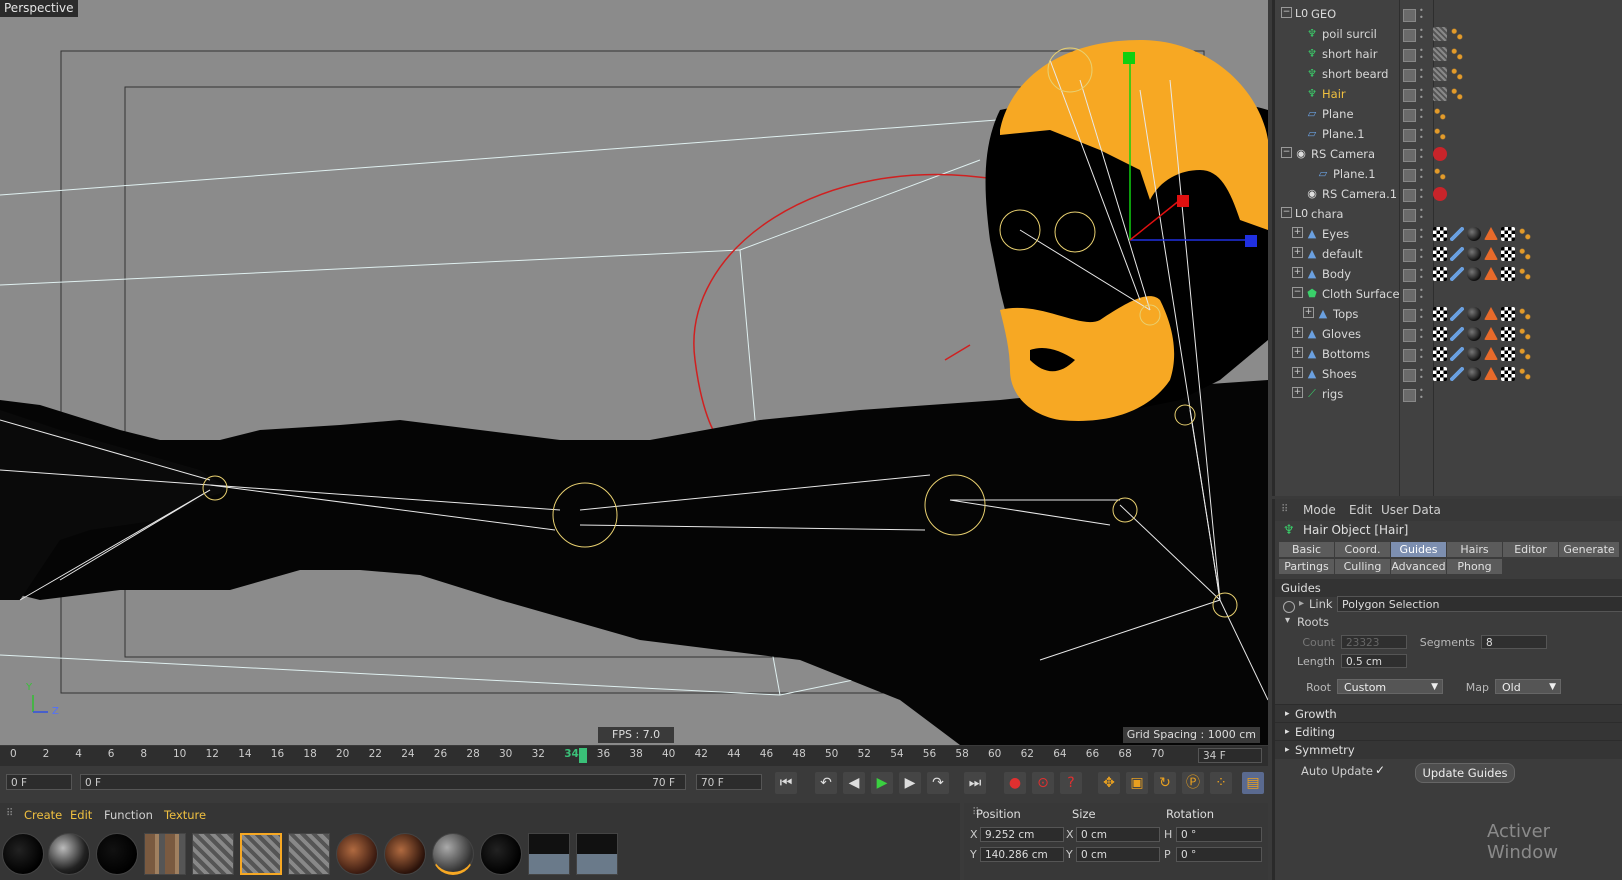 This screenshot has height=880, width=1622. What do you see at coordinates (1022, 834) in the screenshot?
I see `position-x-field: 9.252 cm` at bounding box center [1022, 834].